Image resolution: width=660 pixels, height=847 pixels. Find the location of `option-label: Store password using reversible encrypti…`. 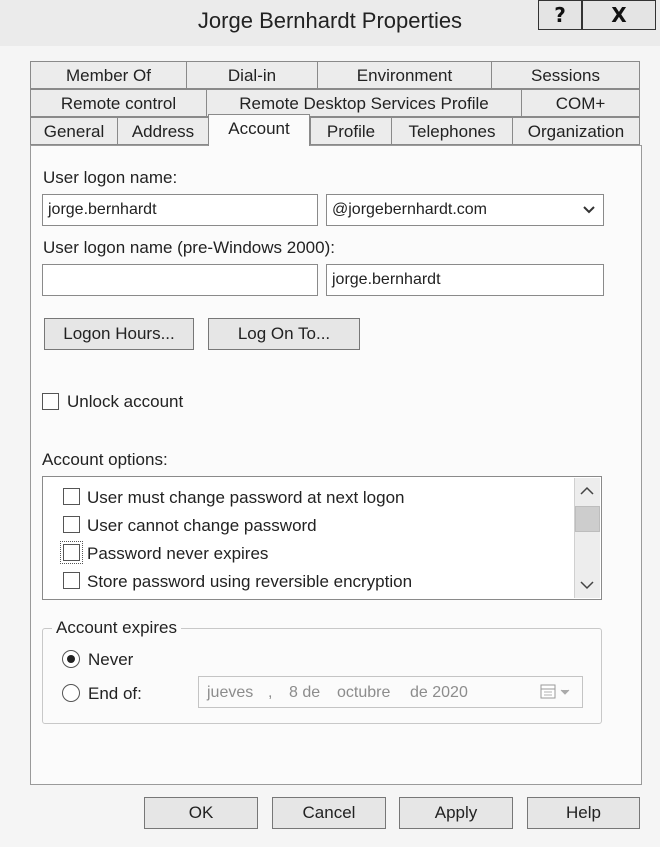

option-label: Store password using reversible encrypti… is located at coordinates (250, 581).